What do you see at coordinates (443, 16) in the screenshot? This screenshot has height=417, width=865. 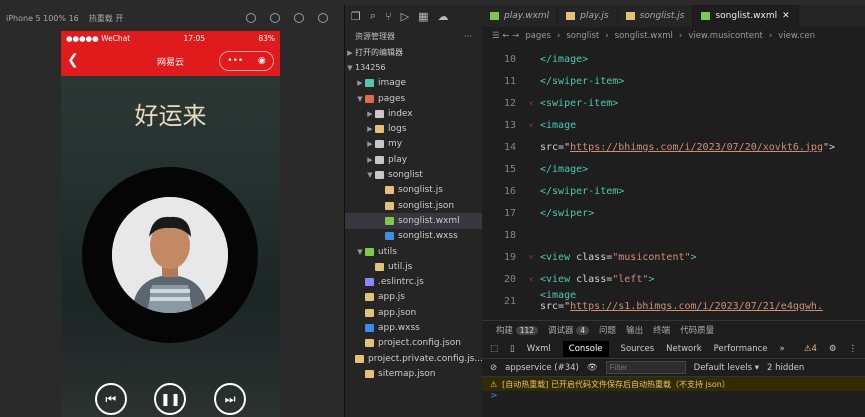 I see `cloud-icon: ☁` at bounding box center [443, 16].